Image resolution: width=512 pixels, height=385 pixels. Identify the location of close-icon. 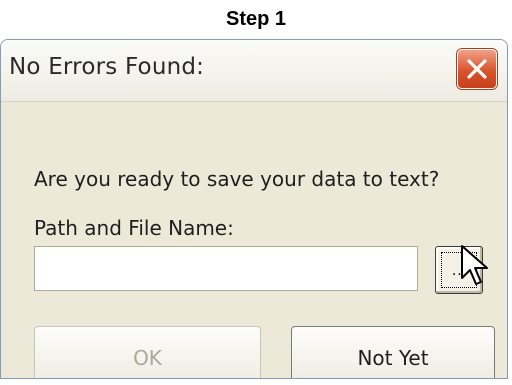
(477, 69).